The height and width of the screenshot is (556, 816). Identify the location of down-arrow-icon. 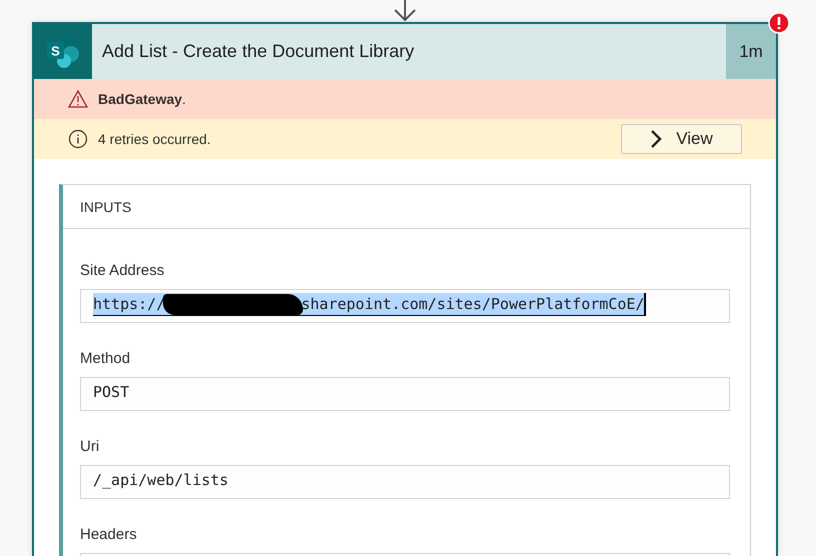
(405, 11).